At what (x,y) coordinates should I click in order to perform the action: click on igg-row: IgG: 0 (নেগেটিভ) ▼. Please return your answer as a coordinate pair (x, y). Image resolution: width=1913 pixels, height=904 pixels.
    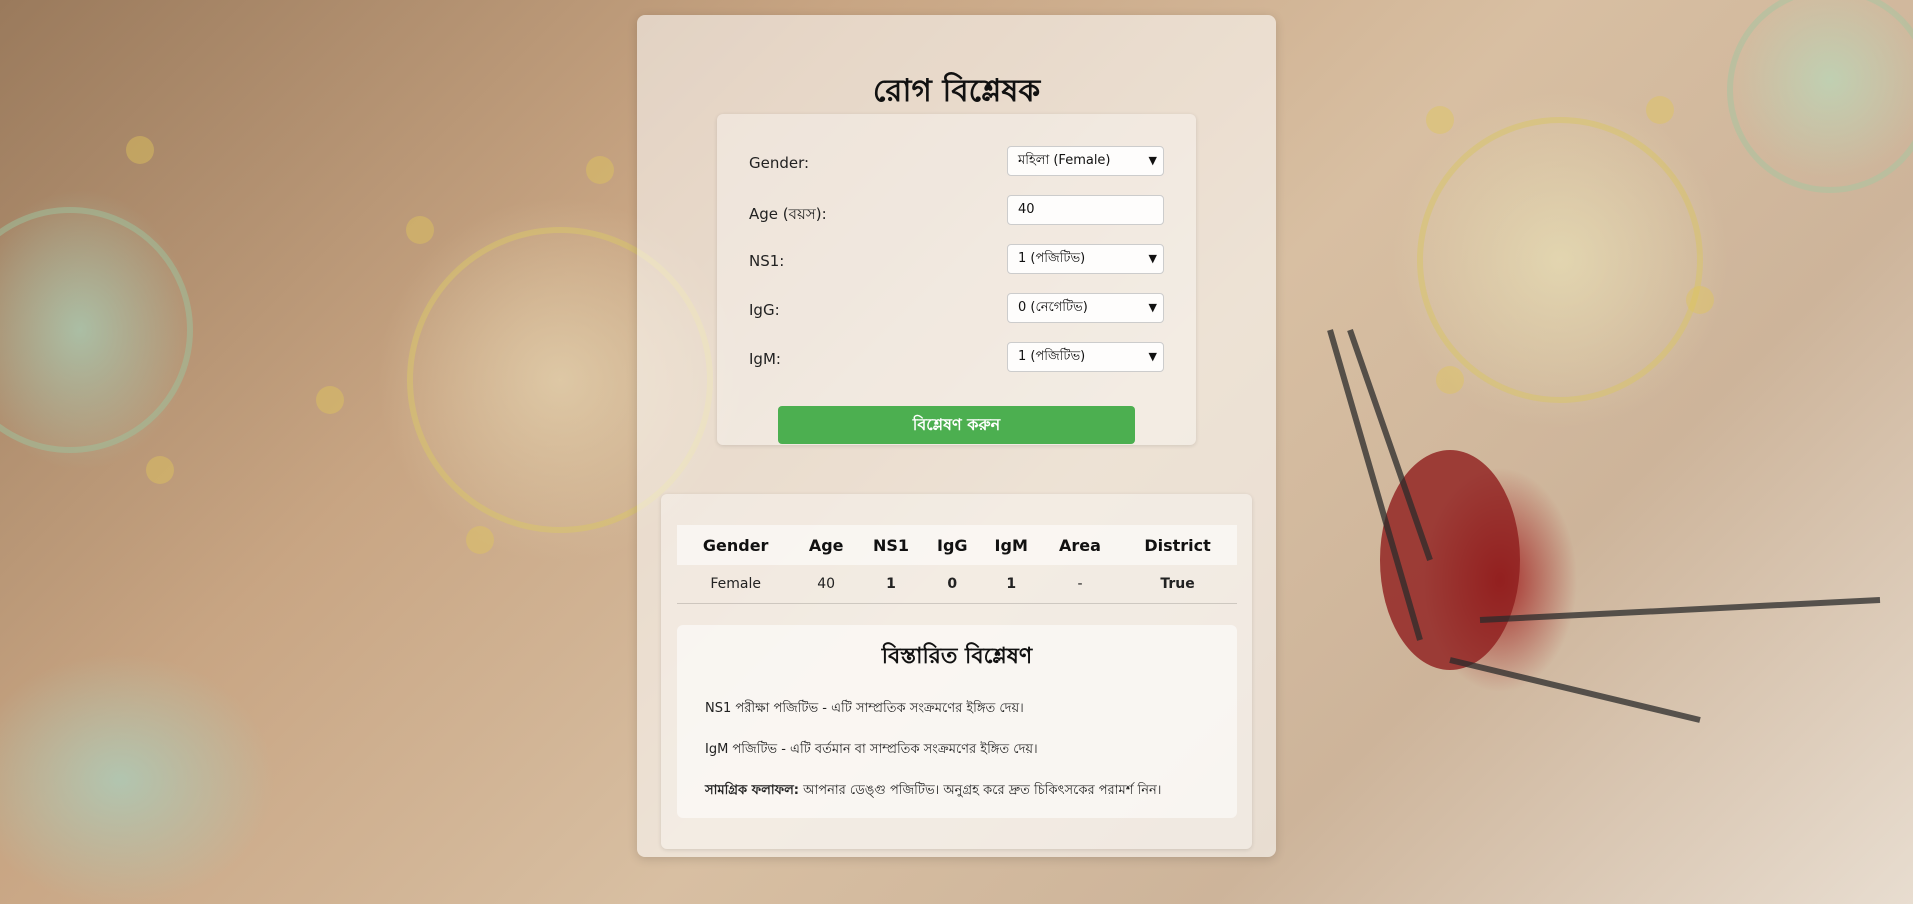
    Looking at the image, I should click on (956, 309).